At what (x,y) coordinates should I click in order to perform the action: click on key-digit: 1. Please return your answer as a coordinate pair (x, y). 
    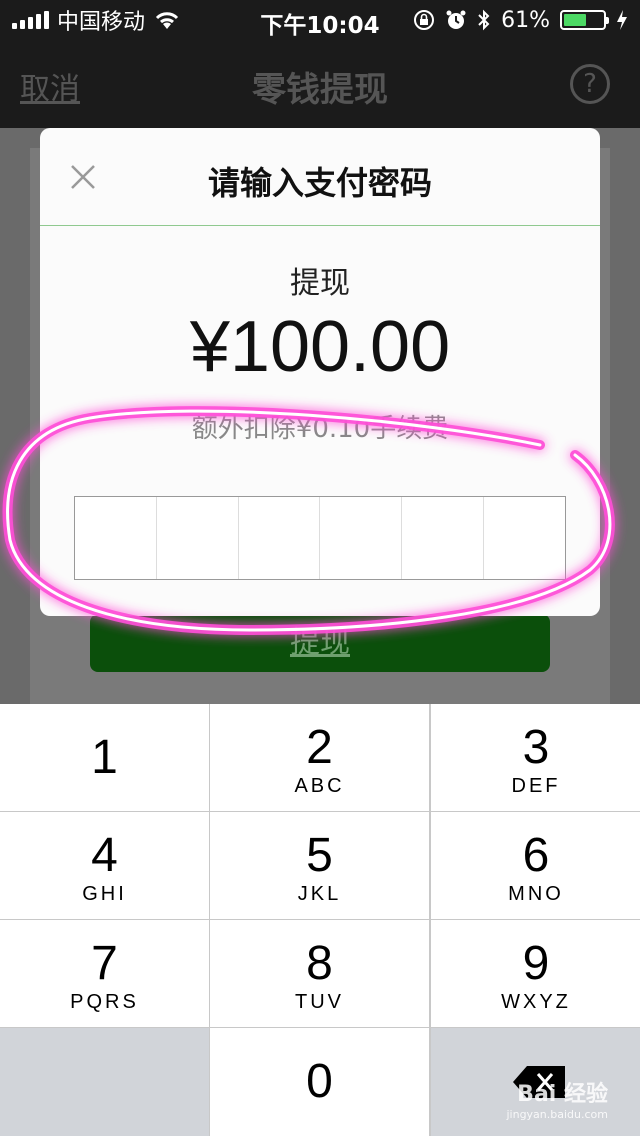
    Looking at the image, I should click on (104, 757).